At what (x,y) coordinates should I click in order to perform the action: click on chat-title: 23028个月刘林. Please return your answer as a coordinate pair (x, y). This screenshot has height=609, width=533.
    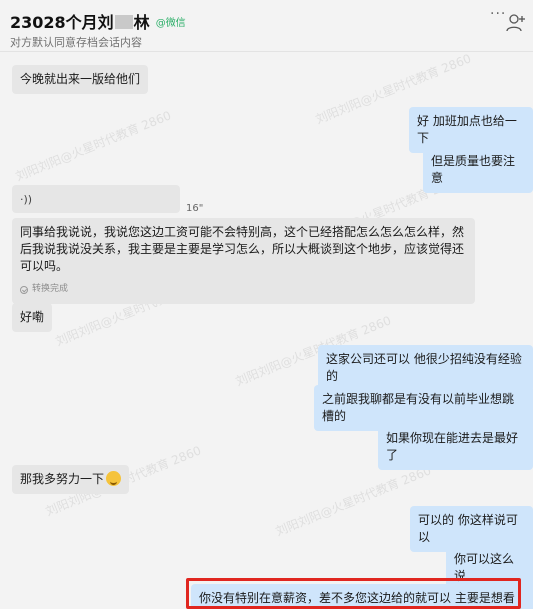
    Looking at the image, I should click on (80, 21).